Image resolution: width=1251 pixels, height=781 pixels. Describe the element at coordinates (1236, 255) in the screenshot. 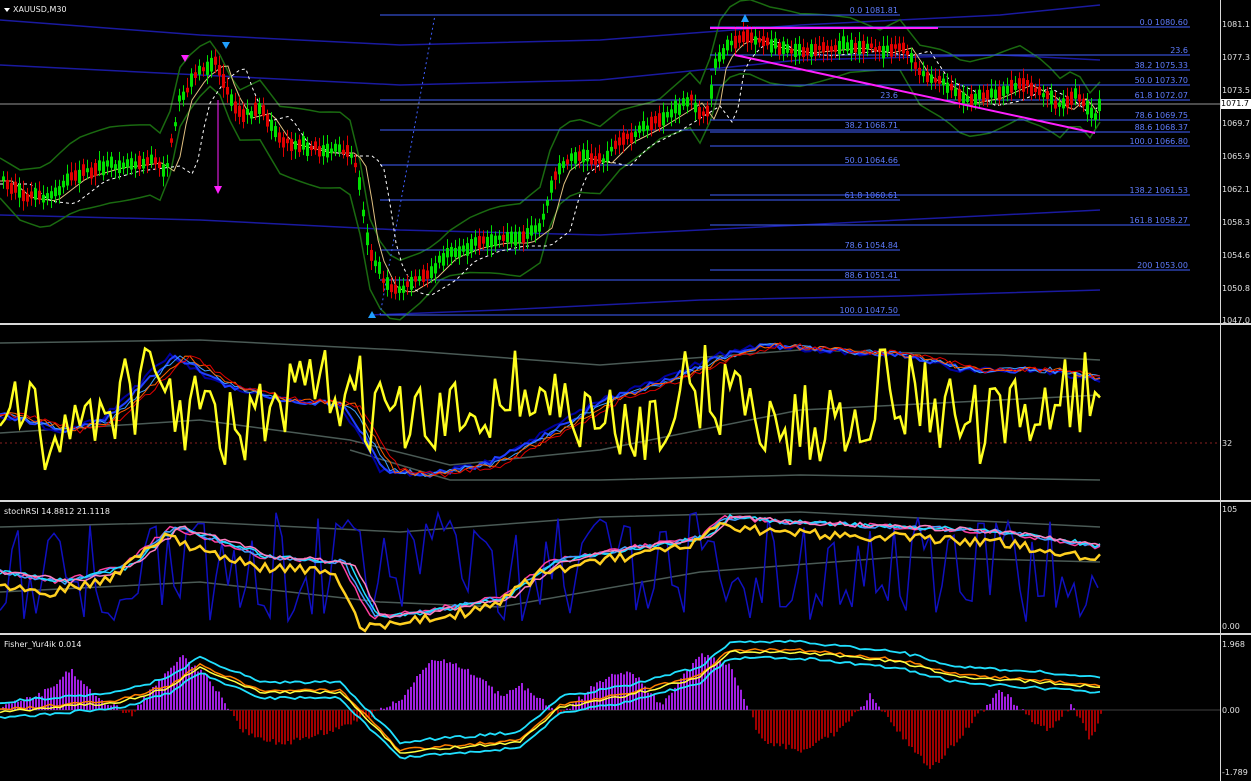

I see `price-tick-label: 1054.6` at that location.